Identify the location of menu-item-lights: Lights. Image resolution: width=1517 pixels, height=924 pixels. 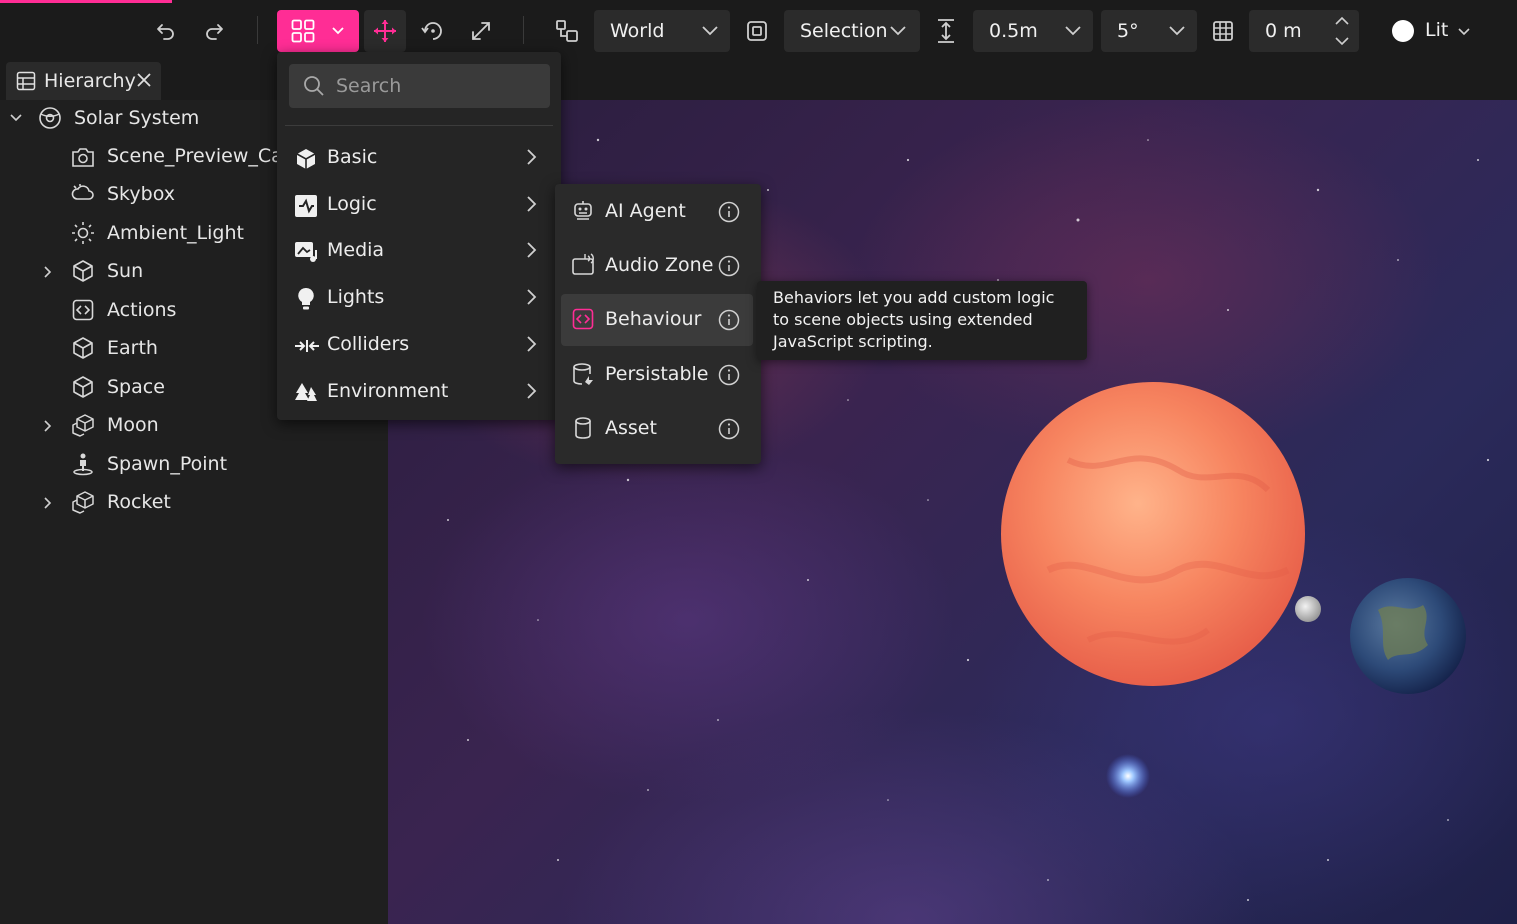
(419, 299).